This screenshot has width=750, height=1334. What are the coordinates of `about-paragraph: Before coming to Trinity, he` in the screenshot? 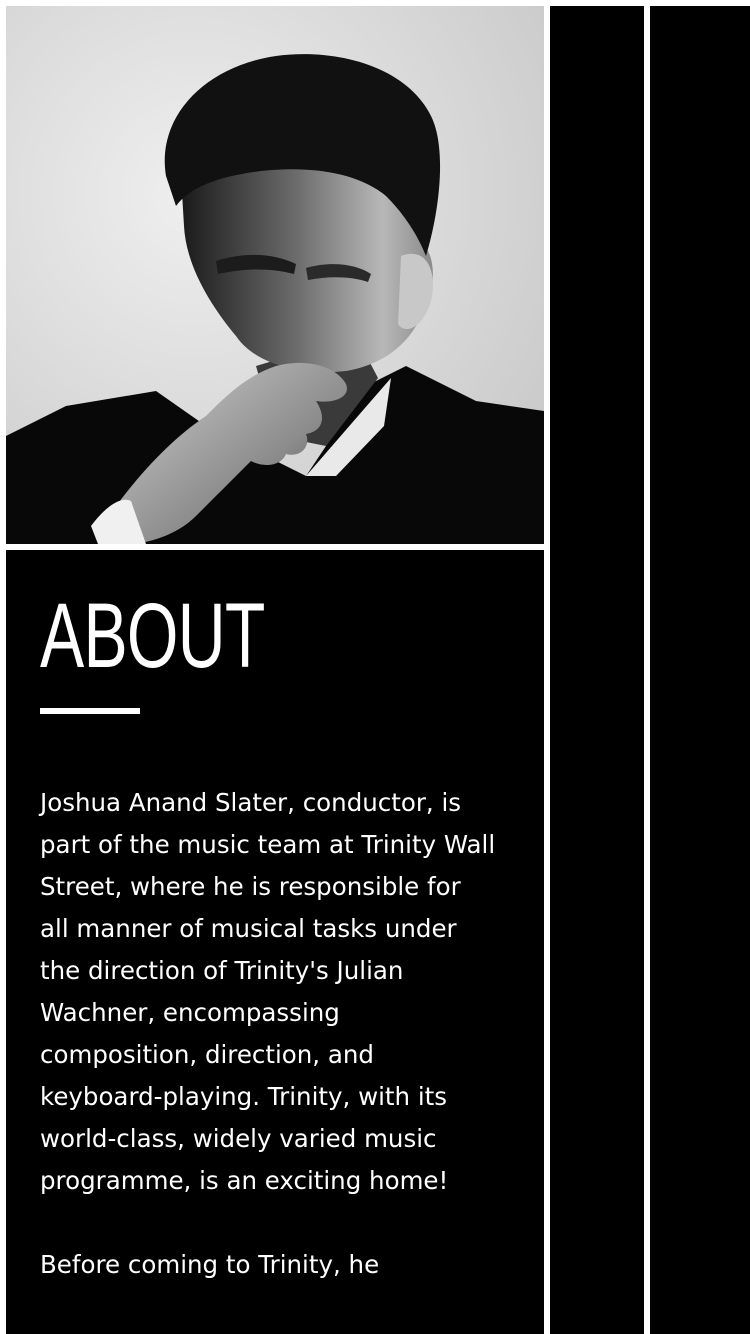 It's located at (210, 1264).